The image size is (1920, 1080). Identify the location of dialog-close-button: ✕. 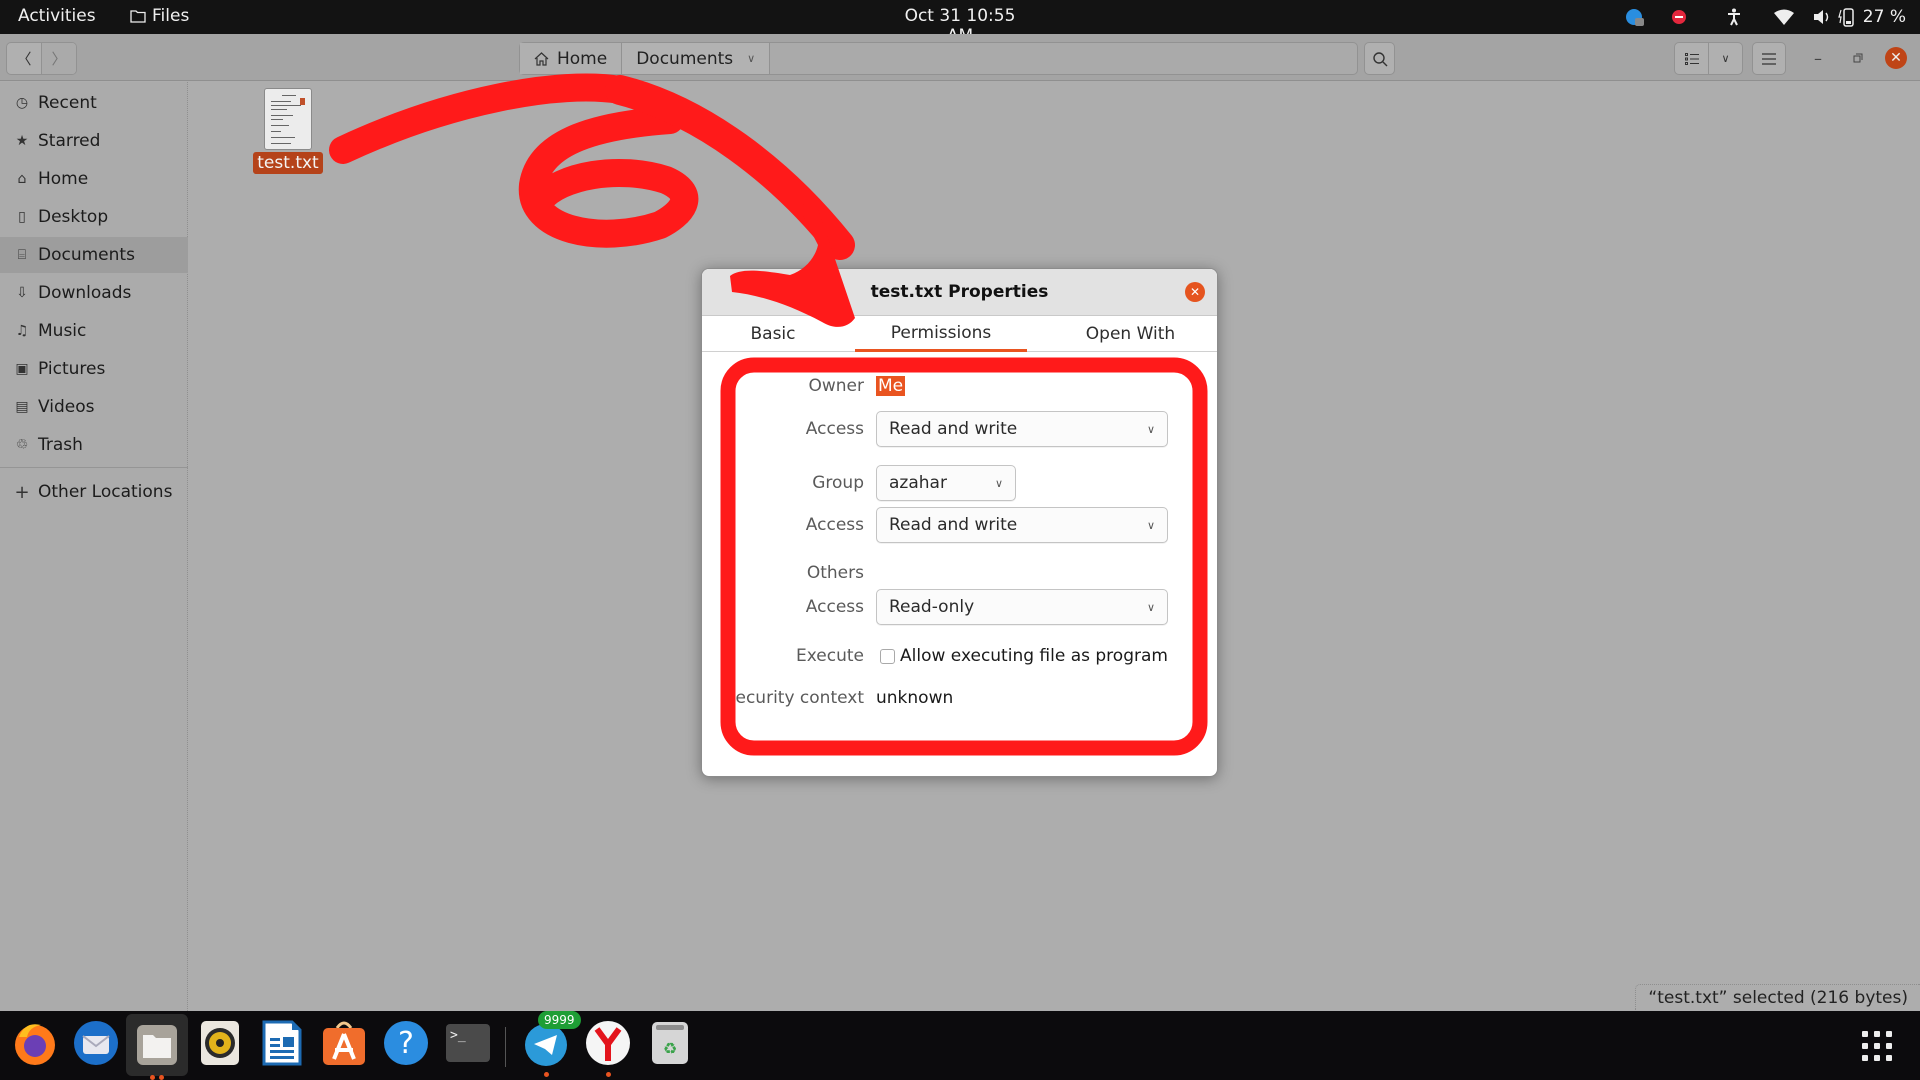
(1195, 292).